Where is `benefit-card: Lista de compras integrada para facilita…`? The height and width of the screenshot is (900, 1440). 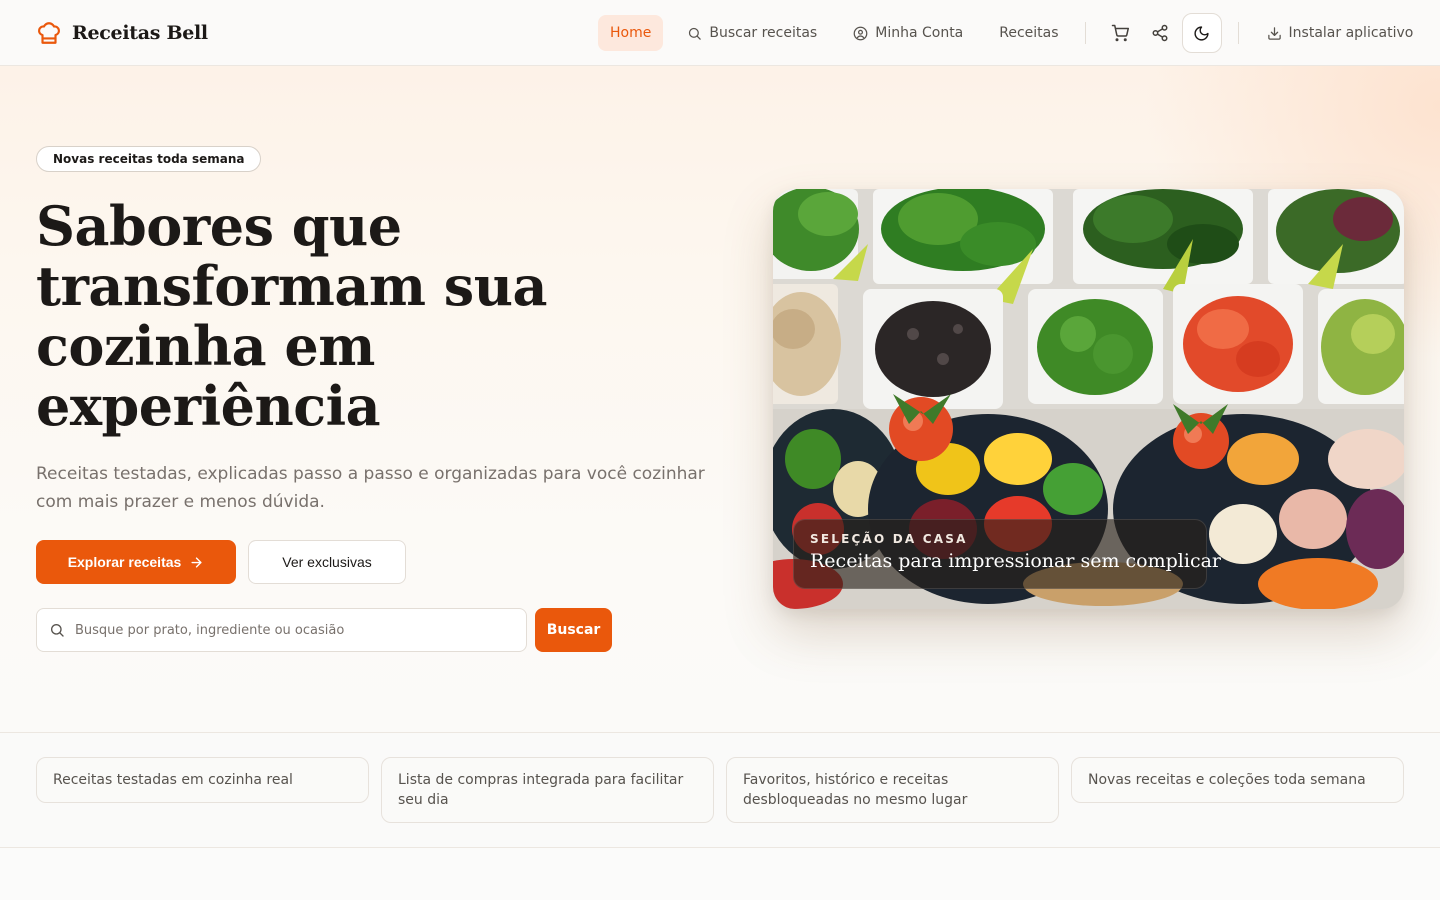 benefit-card: Lista de compras integrada para facilita… is located at coordinates (547, 790).